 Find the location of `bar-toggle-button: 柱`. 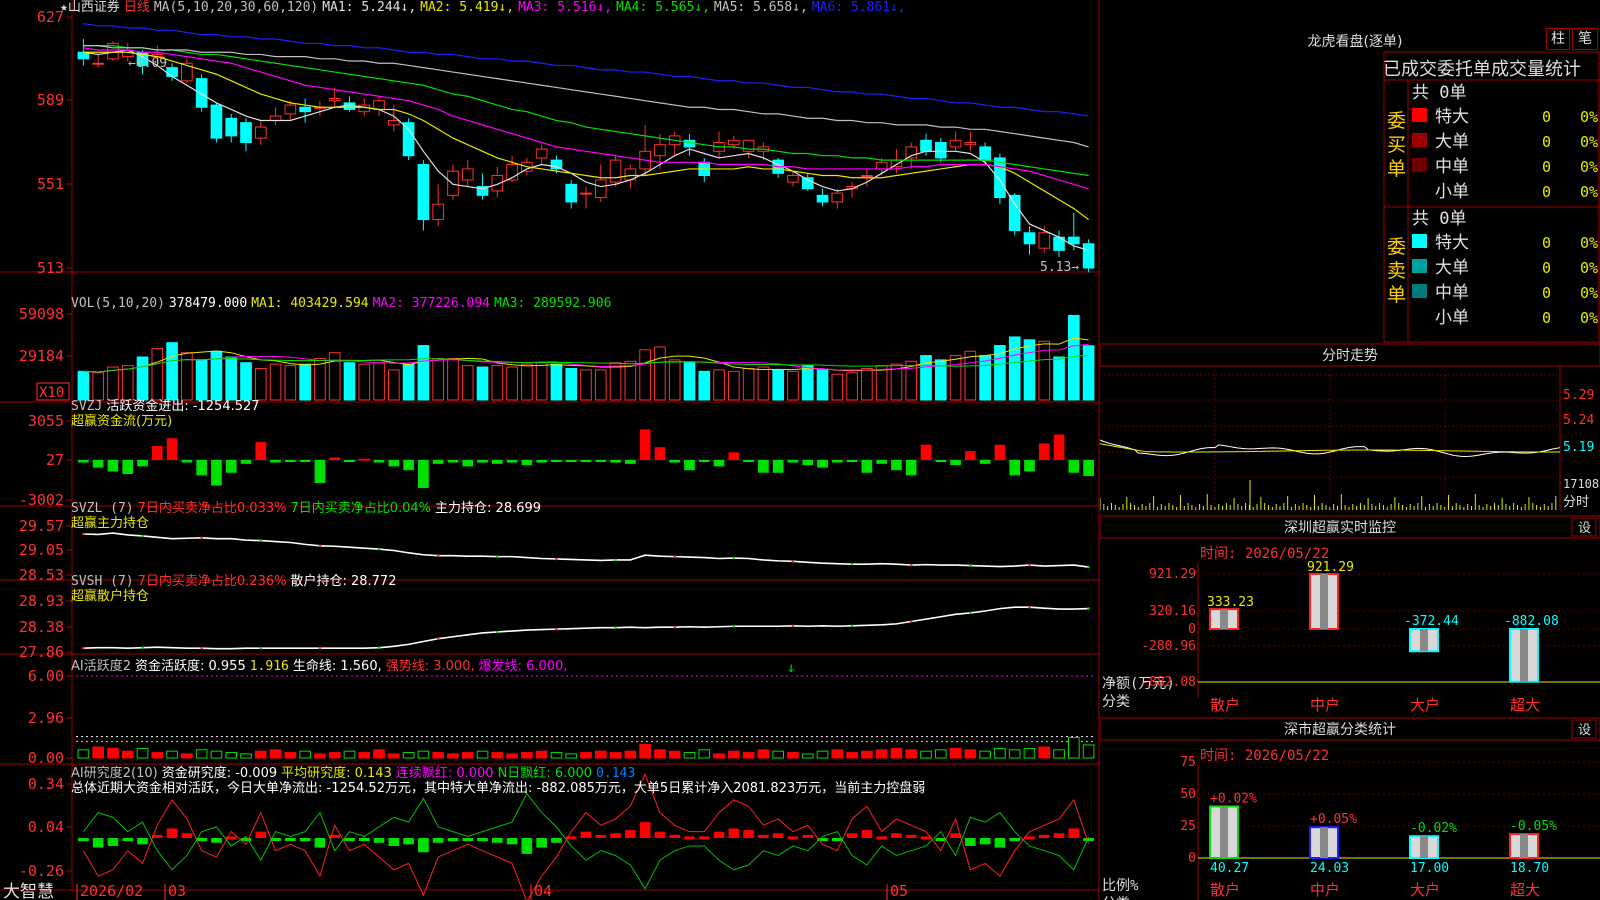

bar-toggle-button: 柱 is located at coordinates (1558, 39).